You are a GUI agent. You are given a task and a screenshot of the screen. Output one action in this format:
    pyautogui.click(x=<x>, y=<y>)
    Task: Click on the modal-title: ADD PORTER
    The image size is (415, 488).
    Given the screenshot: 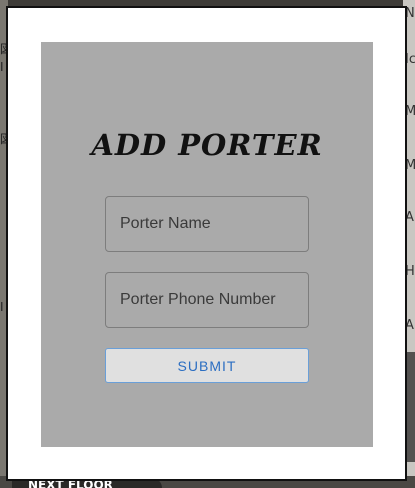 What is the action you would take?
    pyautogui.click(x=207, y=145)
    